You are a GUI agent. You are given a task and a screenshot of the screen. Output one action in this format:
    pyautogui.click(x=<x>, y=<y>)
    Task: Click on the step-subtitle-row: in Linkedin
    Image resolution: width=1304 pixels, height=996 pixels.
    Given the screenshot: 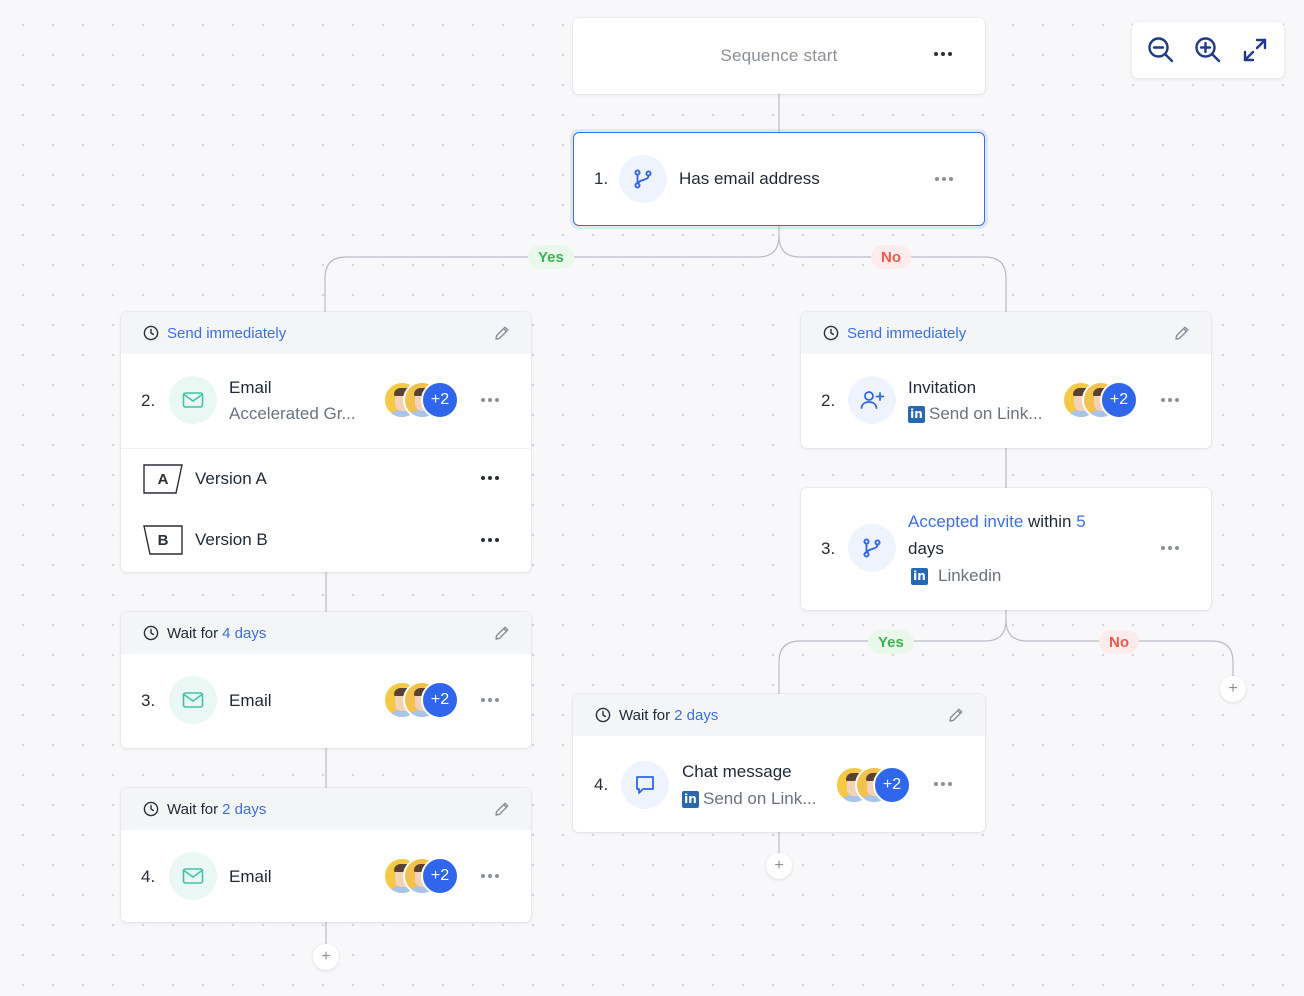 What is the action you would take?
    pyautogui.click(x=956, y=576)
    